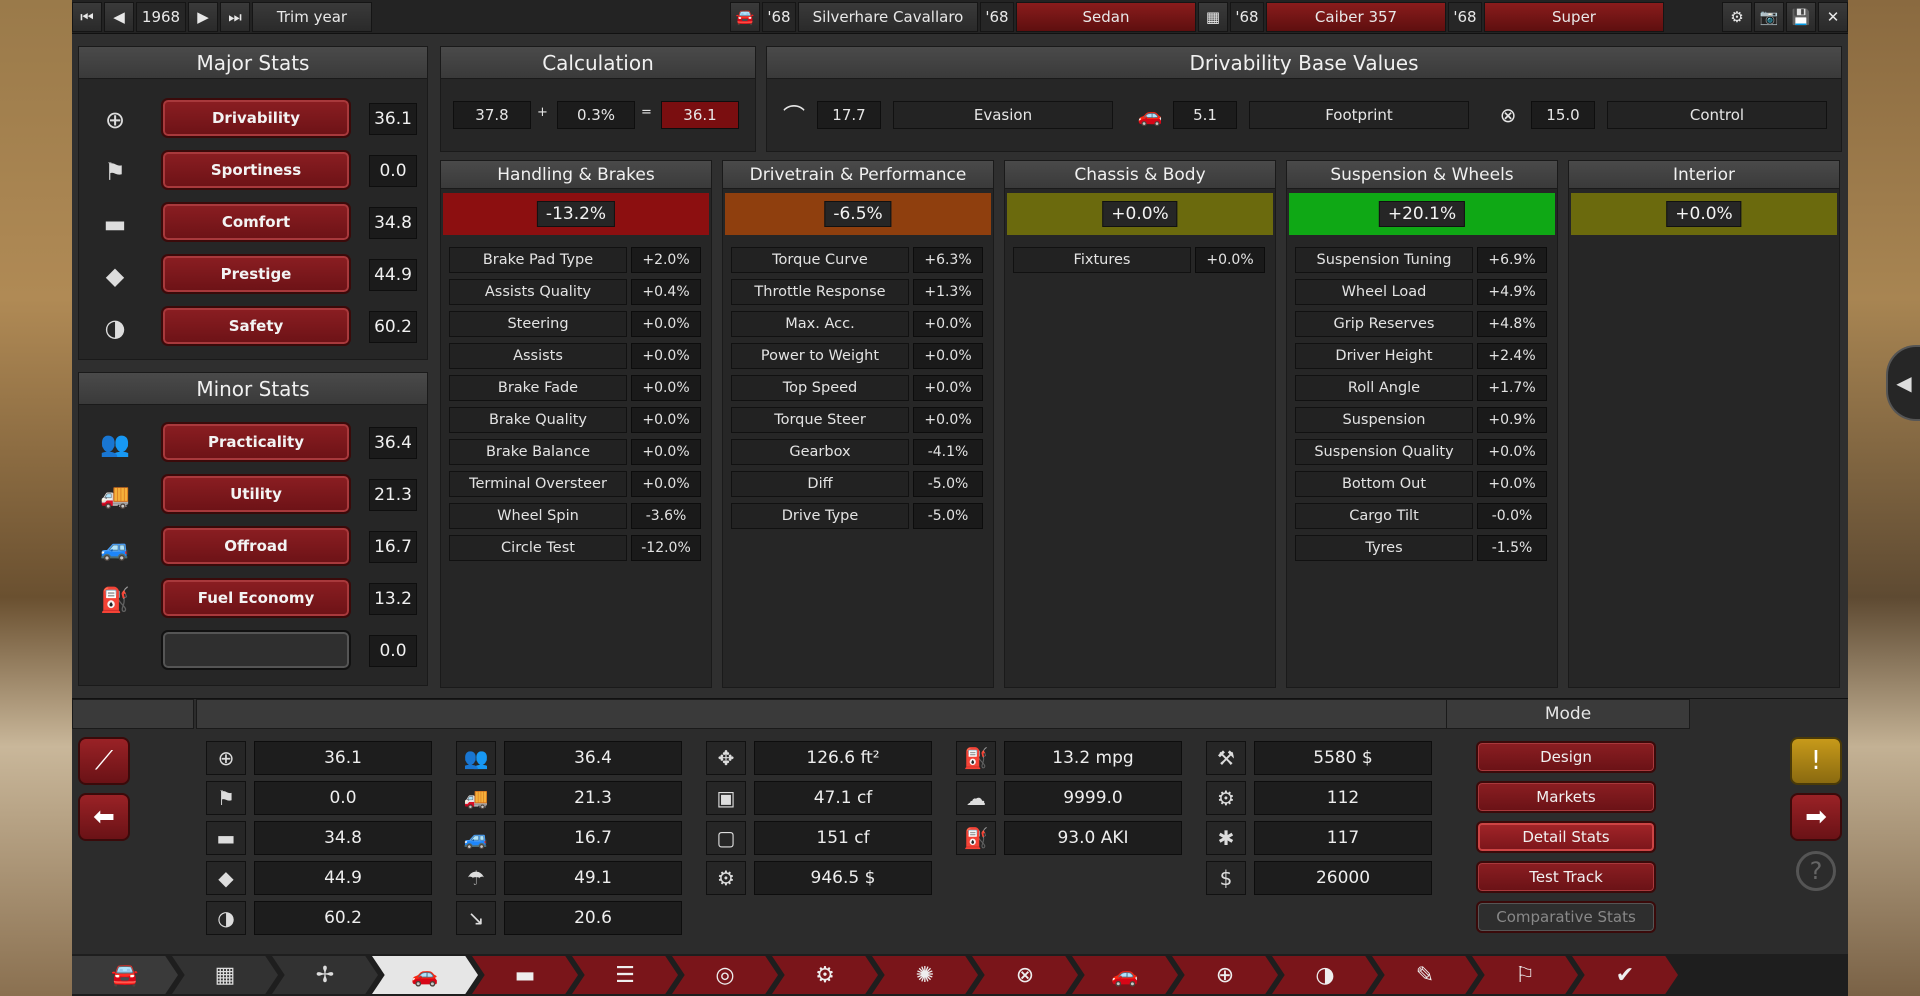 The width and height of the screenshot is (1920, 996). I want to click on first-year-button: ⏮, so click(87, 17).